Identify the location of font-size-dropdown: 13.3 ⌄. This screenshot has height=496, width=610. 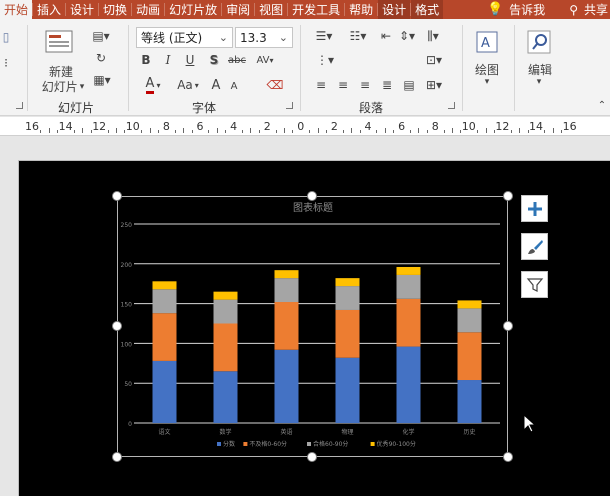
(264, 37).